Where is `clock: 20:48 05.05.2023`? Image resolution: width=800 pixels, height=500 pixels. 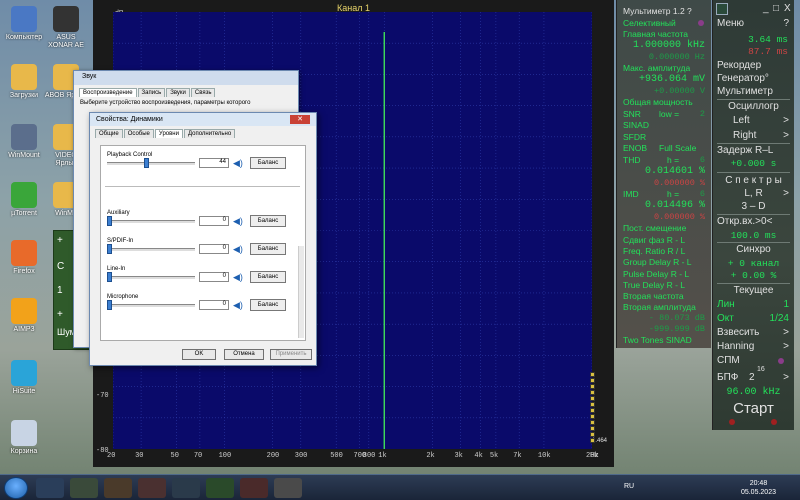
clock: 20:48 05.05.2023 is located at coordinates (758, 488).